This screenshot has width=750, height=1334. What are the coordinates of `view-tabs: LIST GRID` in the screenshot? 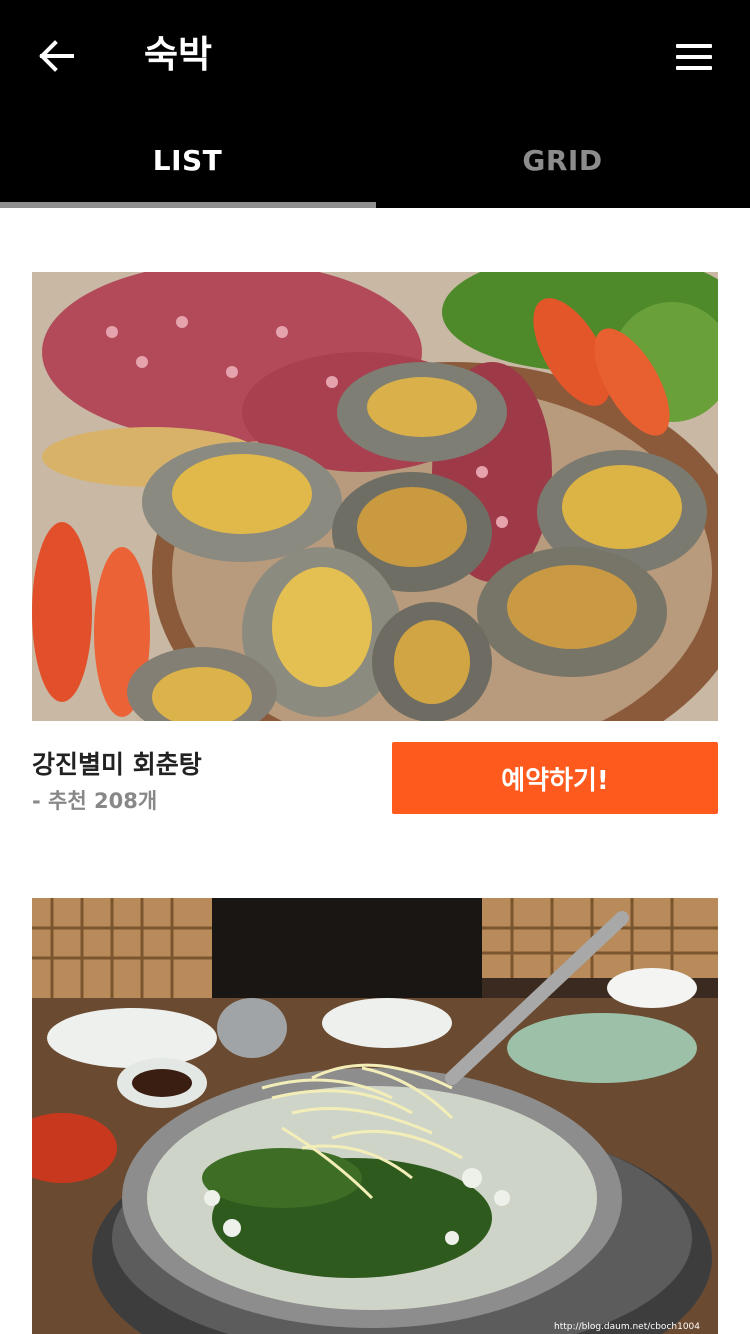 It's located at (375, 160).